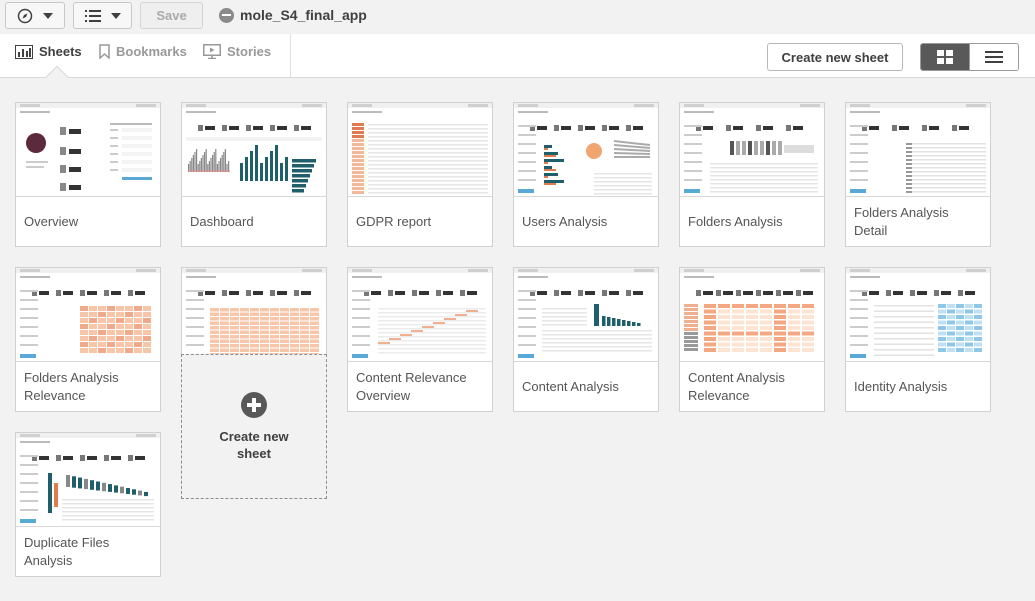 The height and width of the screenshot is (601, 1035). I want to click on grid-icon, so click(945, 57).